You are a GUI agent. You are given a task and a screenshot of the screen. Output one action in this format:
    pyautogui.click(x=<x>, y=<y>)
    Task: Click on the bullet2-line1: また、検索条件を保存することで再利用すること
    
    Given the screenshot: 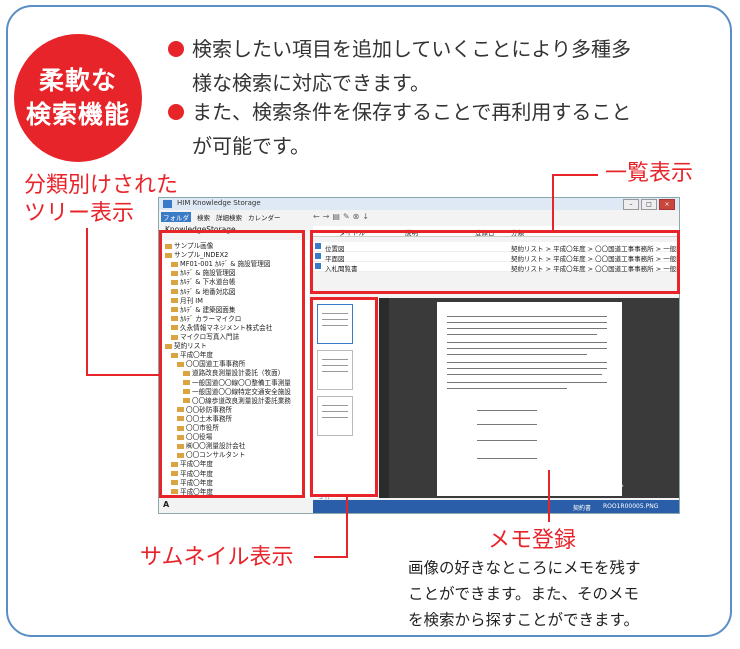 What is the action you would take?
    pyautogui.click(x=412, y=112)
    